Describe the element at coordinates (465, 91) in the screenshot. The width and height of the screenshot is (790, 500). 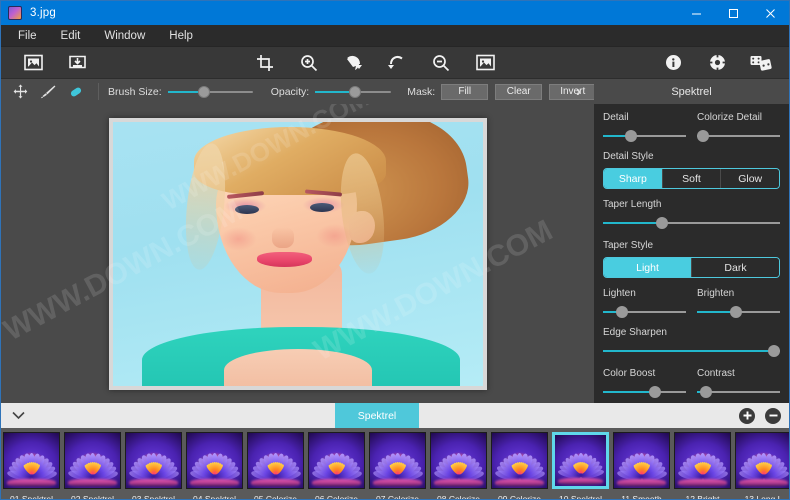
I see `mask-fill-button: Fill` at that location.